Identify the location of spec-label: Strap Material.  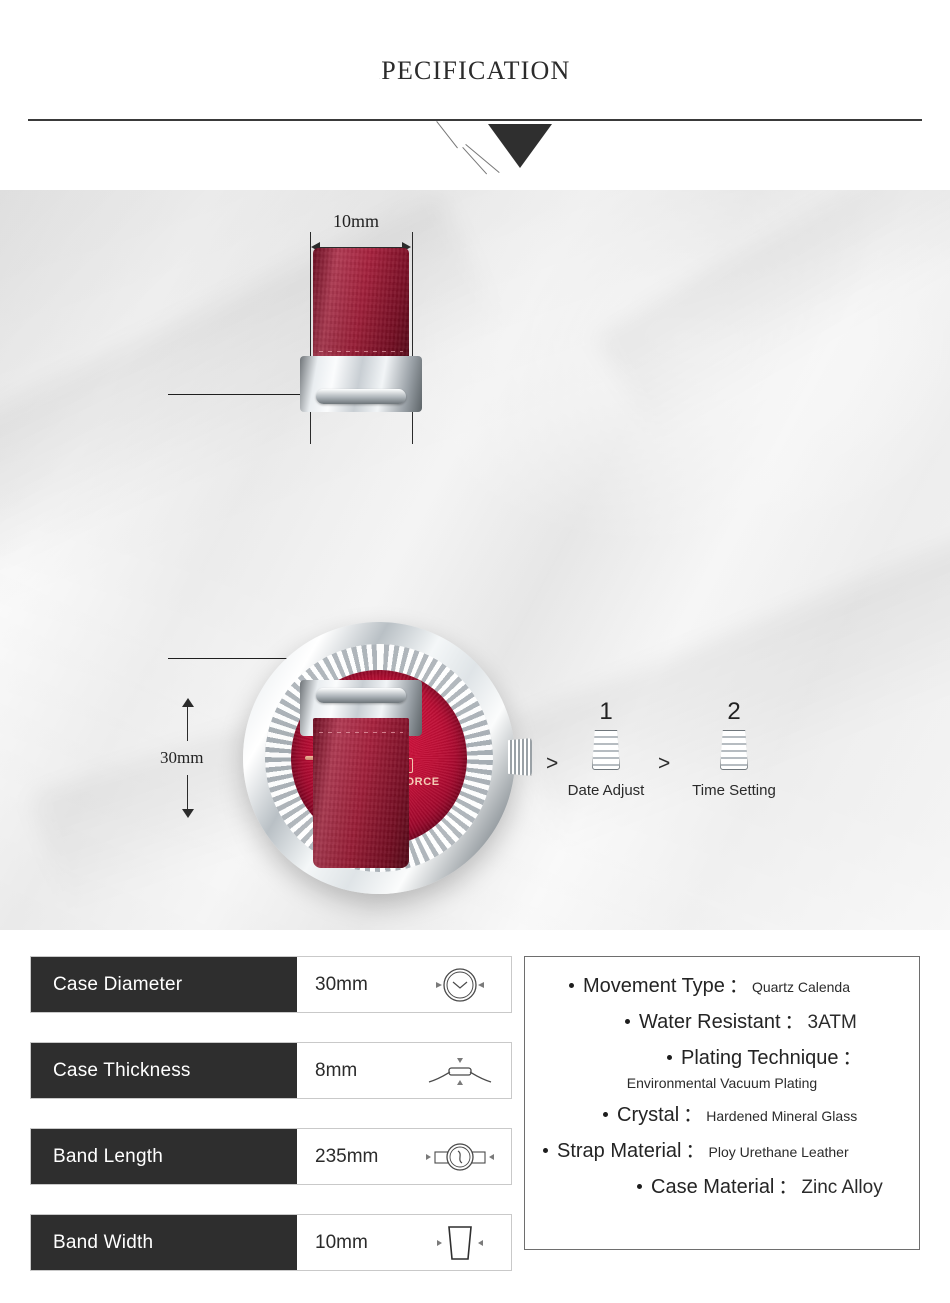
(619, 1151).